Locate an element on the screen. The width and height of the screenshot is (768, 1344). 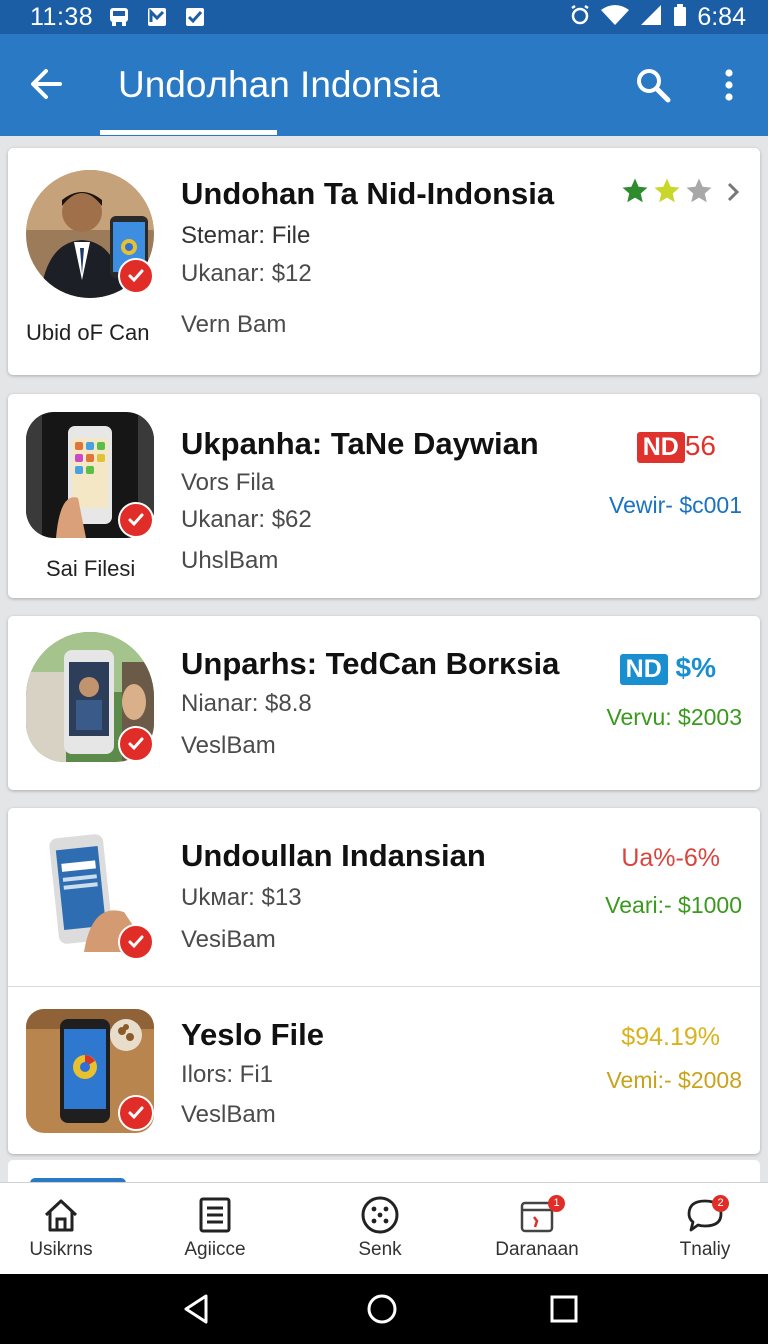
nav-label: Daranaan is located at coordinates (537, 1249).